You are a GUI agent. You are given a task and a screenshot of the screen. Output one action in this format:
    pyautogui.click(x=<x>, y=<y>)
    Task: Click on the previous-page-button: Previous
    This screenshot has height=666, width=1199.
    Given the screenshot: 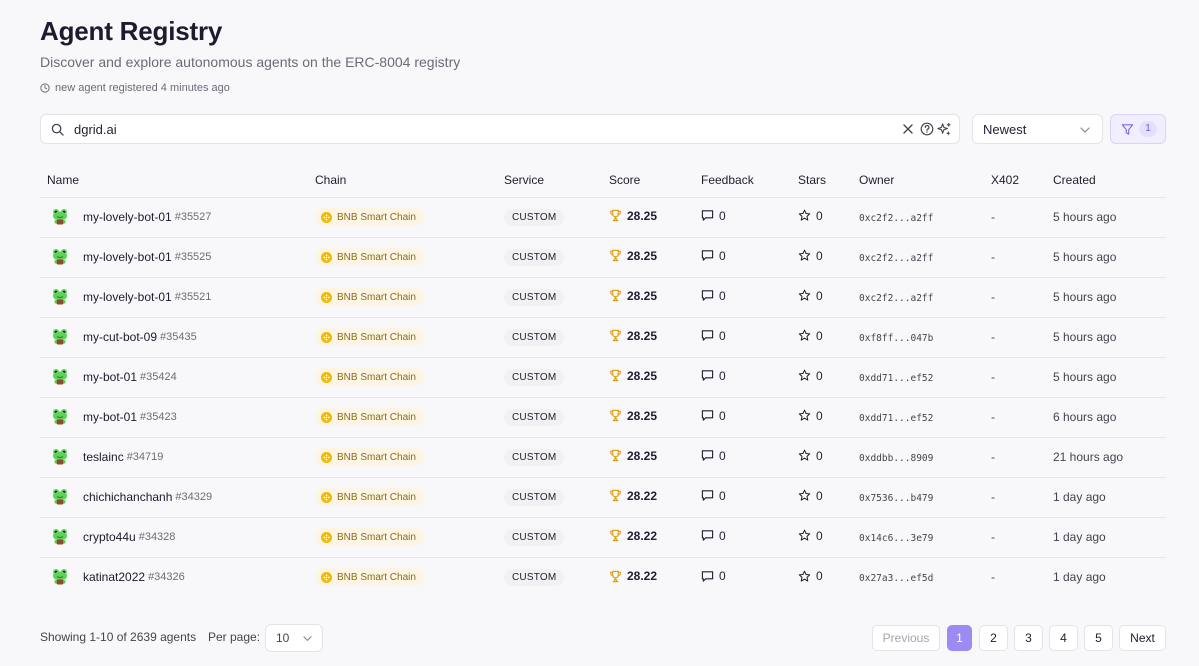 What is the action you would take?
    pyautogui.click(x=906, y=638)
    